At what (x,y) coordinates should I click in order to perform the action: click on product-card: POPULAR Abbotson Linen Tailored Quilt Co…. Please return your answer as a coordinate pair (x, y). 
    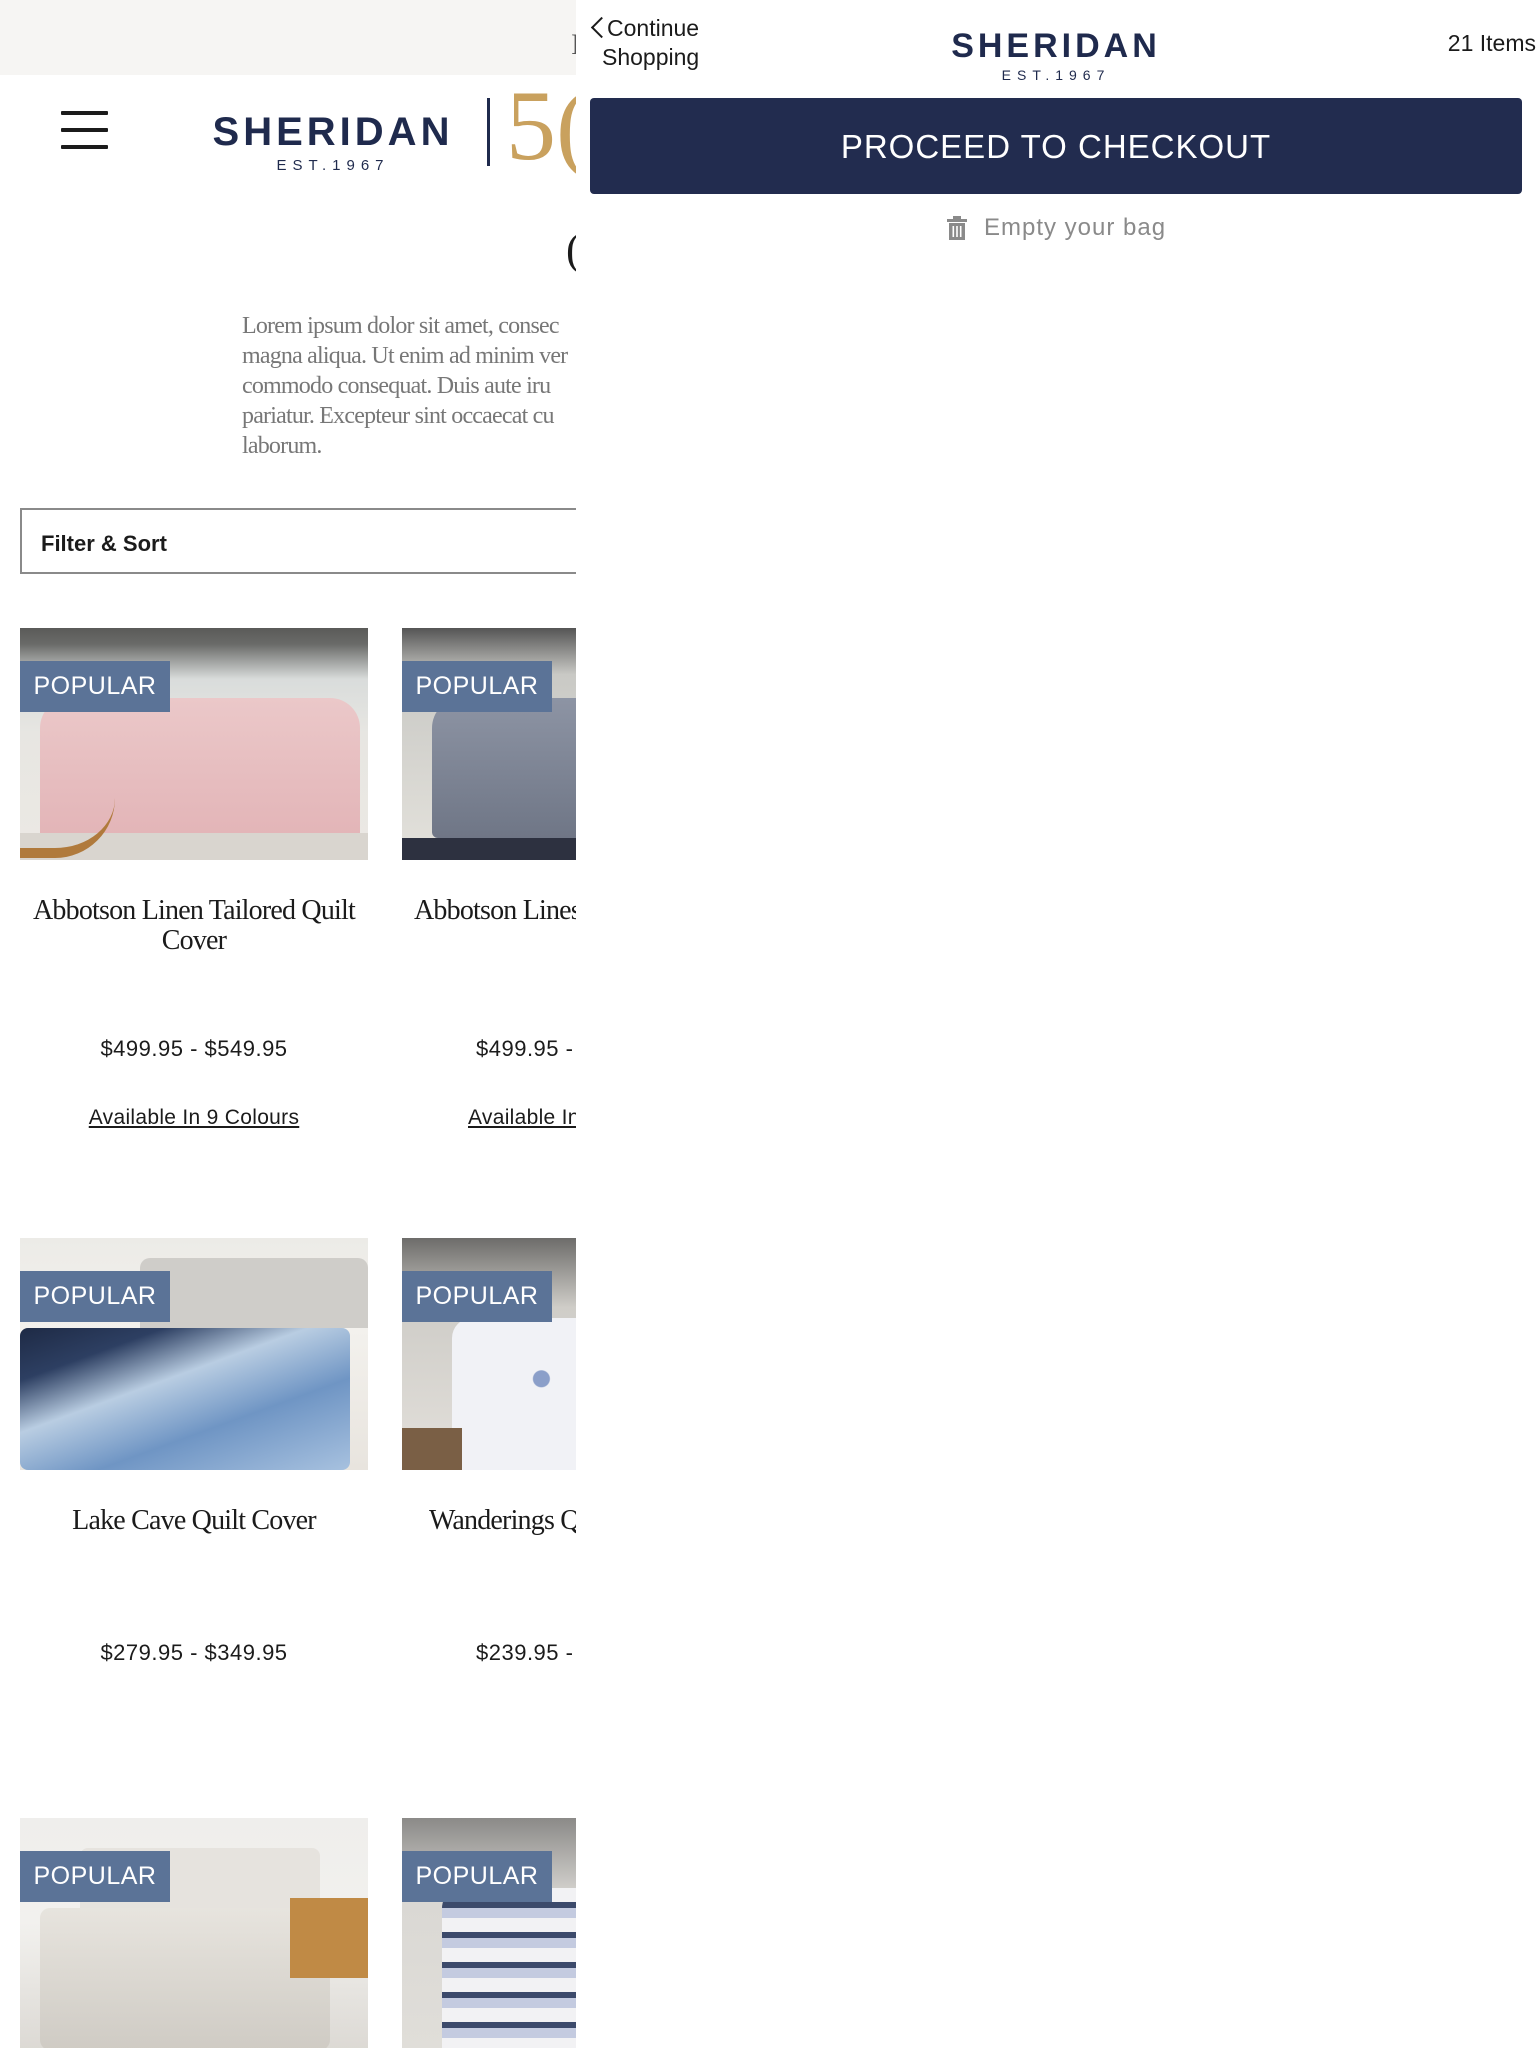
    Looking at the image, I should click on (194, 878).